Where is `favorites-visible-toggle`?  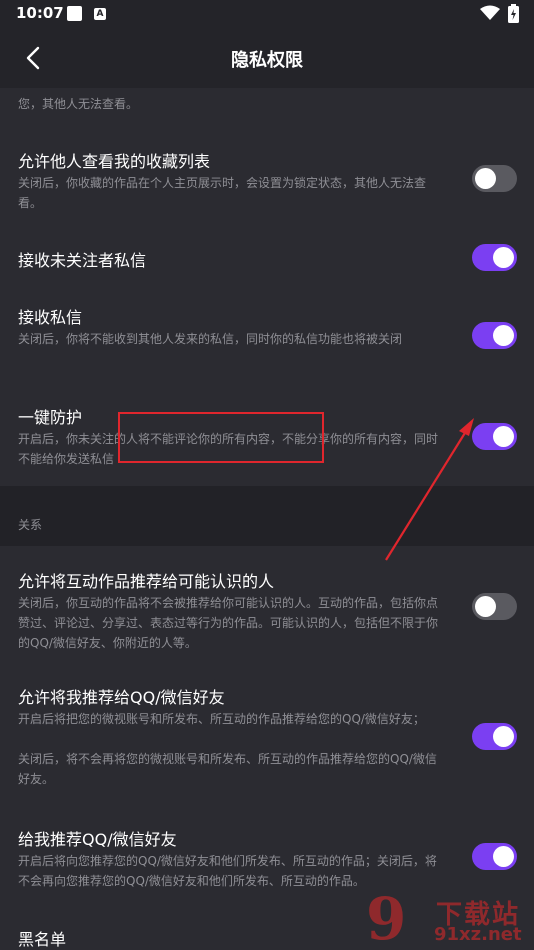
favorites-visible-toggle is located at coordinates (494, 178).